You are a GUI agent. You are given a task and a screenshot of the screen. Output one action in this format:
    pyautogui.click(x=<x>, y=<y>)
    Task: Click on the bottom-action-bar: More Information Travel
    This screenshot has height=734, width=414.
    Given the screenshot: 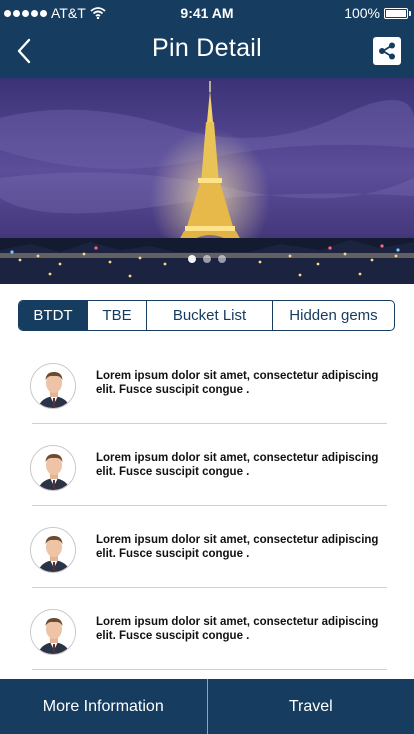 What is the action you would take?
    pyautogui.click(x=207, y=706)
    